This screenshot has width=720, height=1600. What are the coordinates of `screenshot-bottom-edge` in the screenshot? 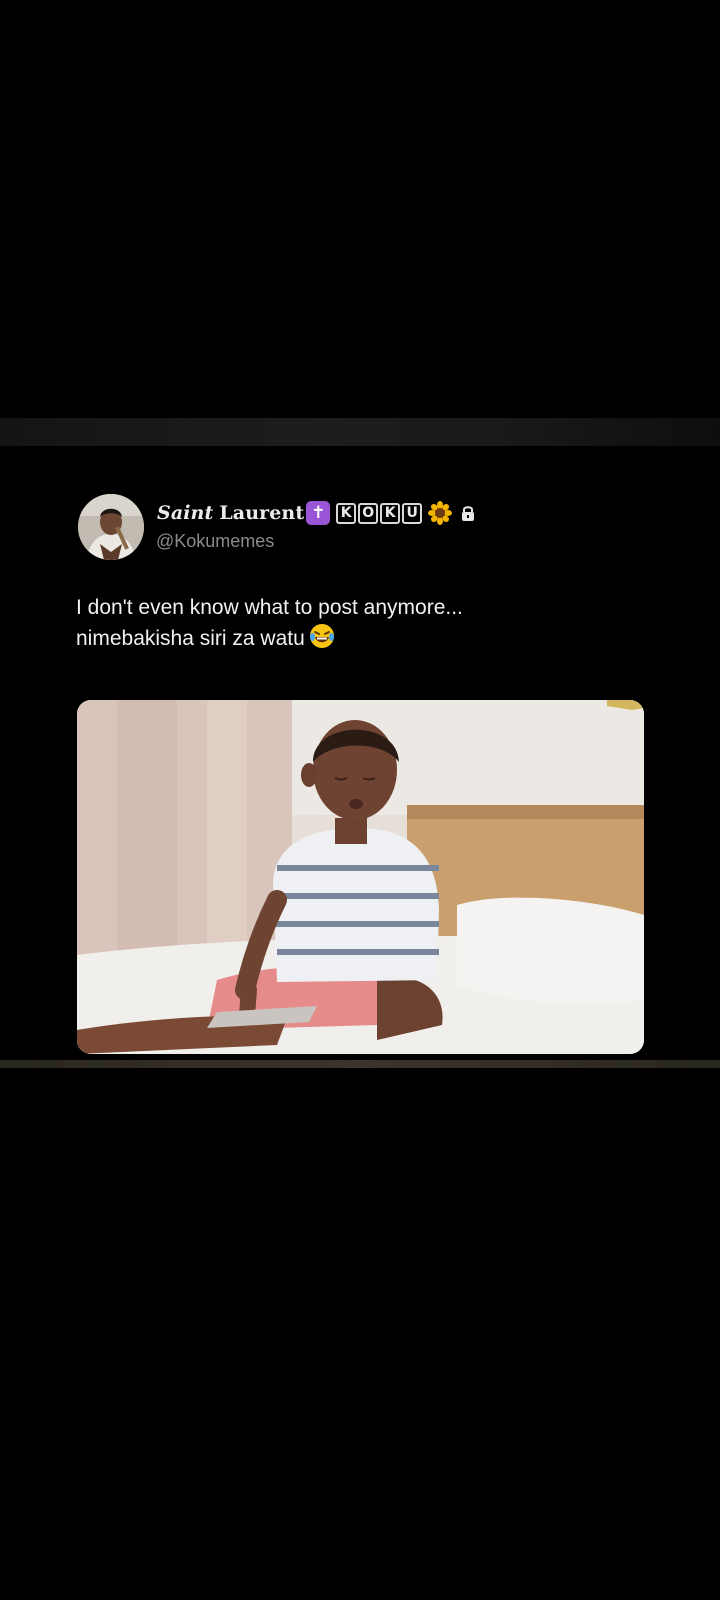 It's located at (360, 1064).